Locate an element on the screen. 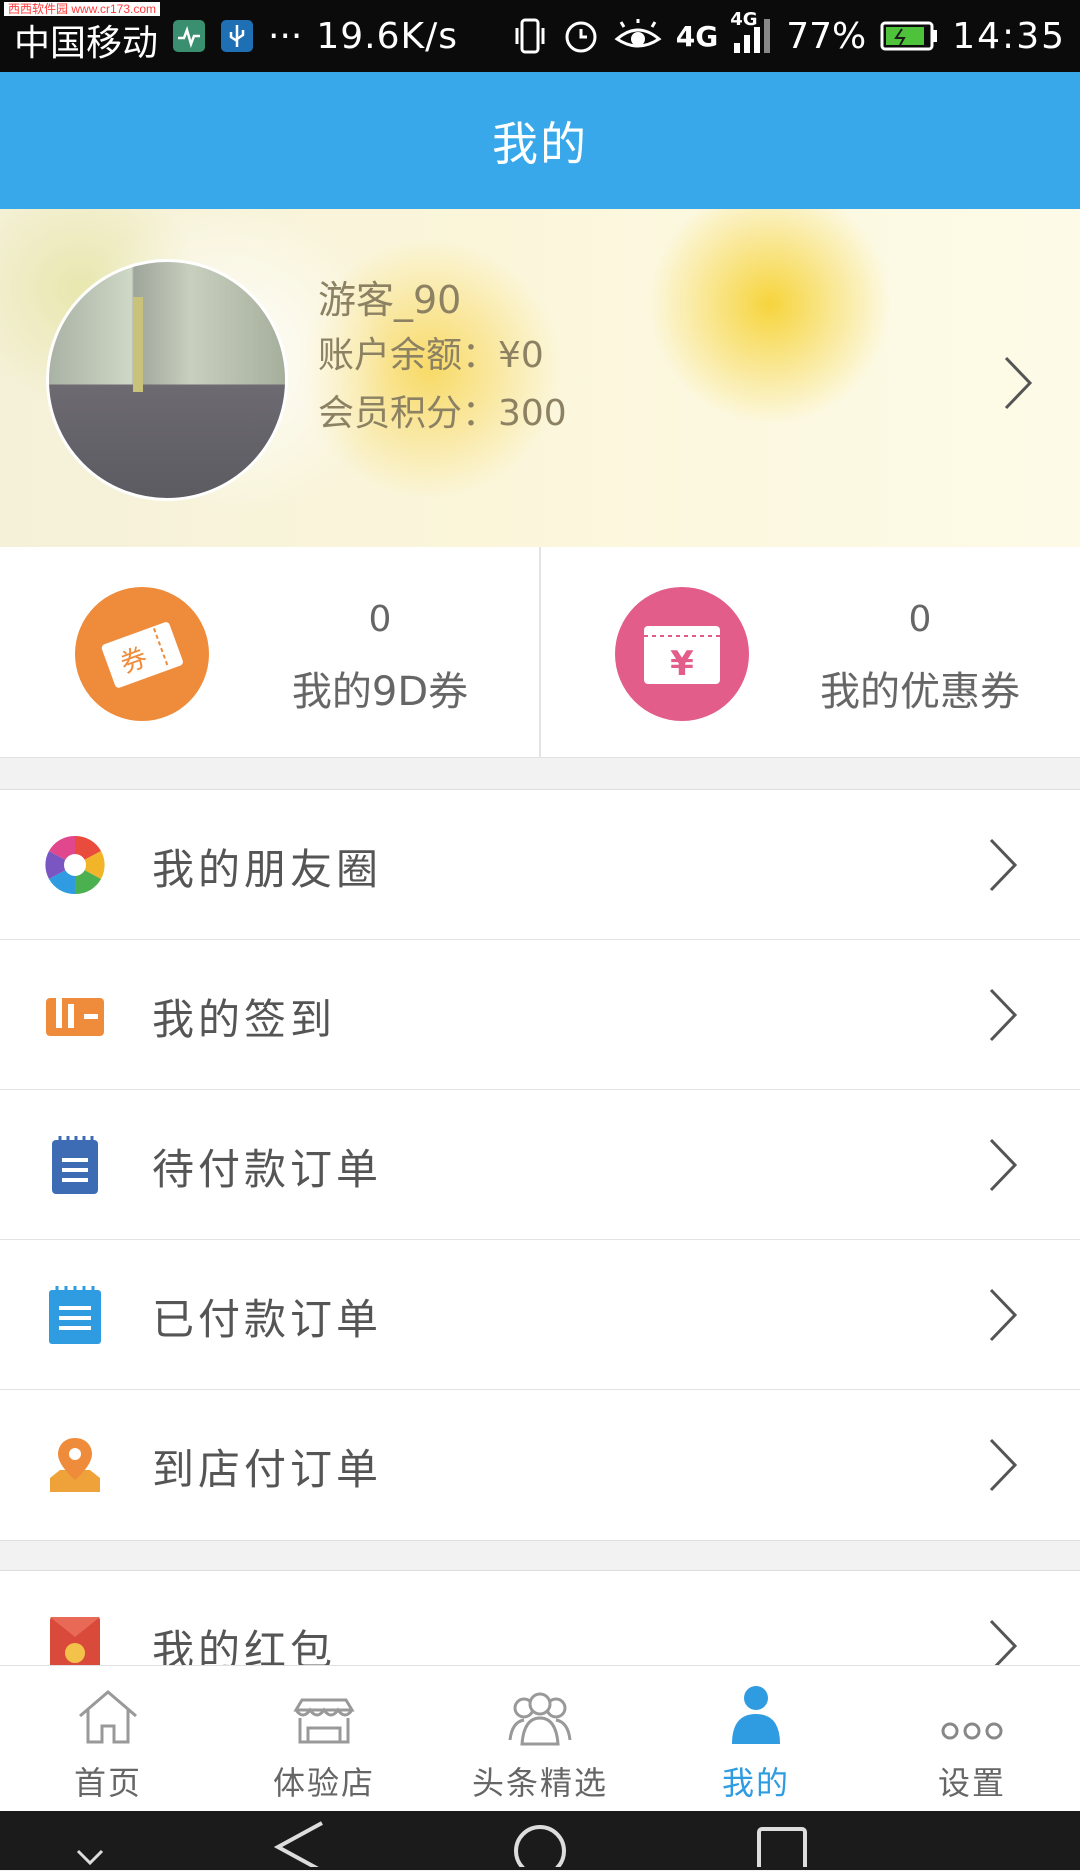 The height and width of the screenshot is (1871, 1080). checkin-icon is located at coordinates (75, 1015).